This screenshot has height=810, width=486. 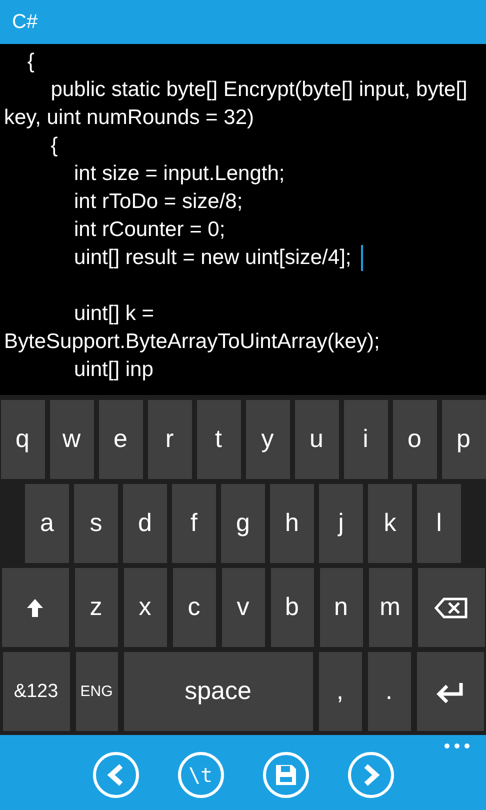 I want to click on letter-key: w, so click(x=72, y=439).